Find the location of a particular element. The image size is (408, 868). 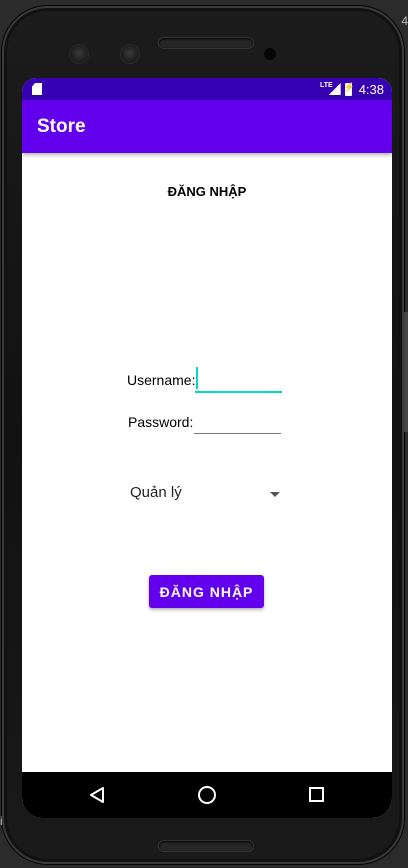

login-button: ĐĂNG NHẬP is located at coordinates (206, 591).